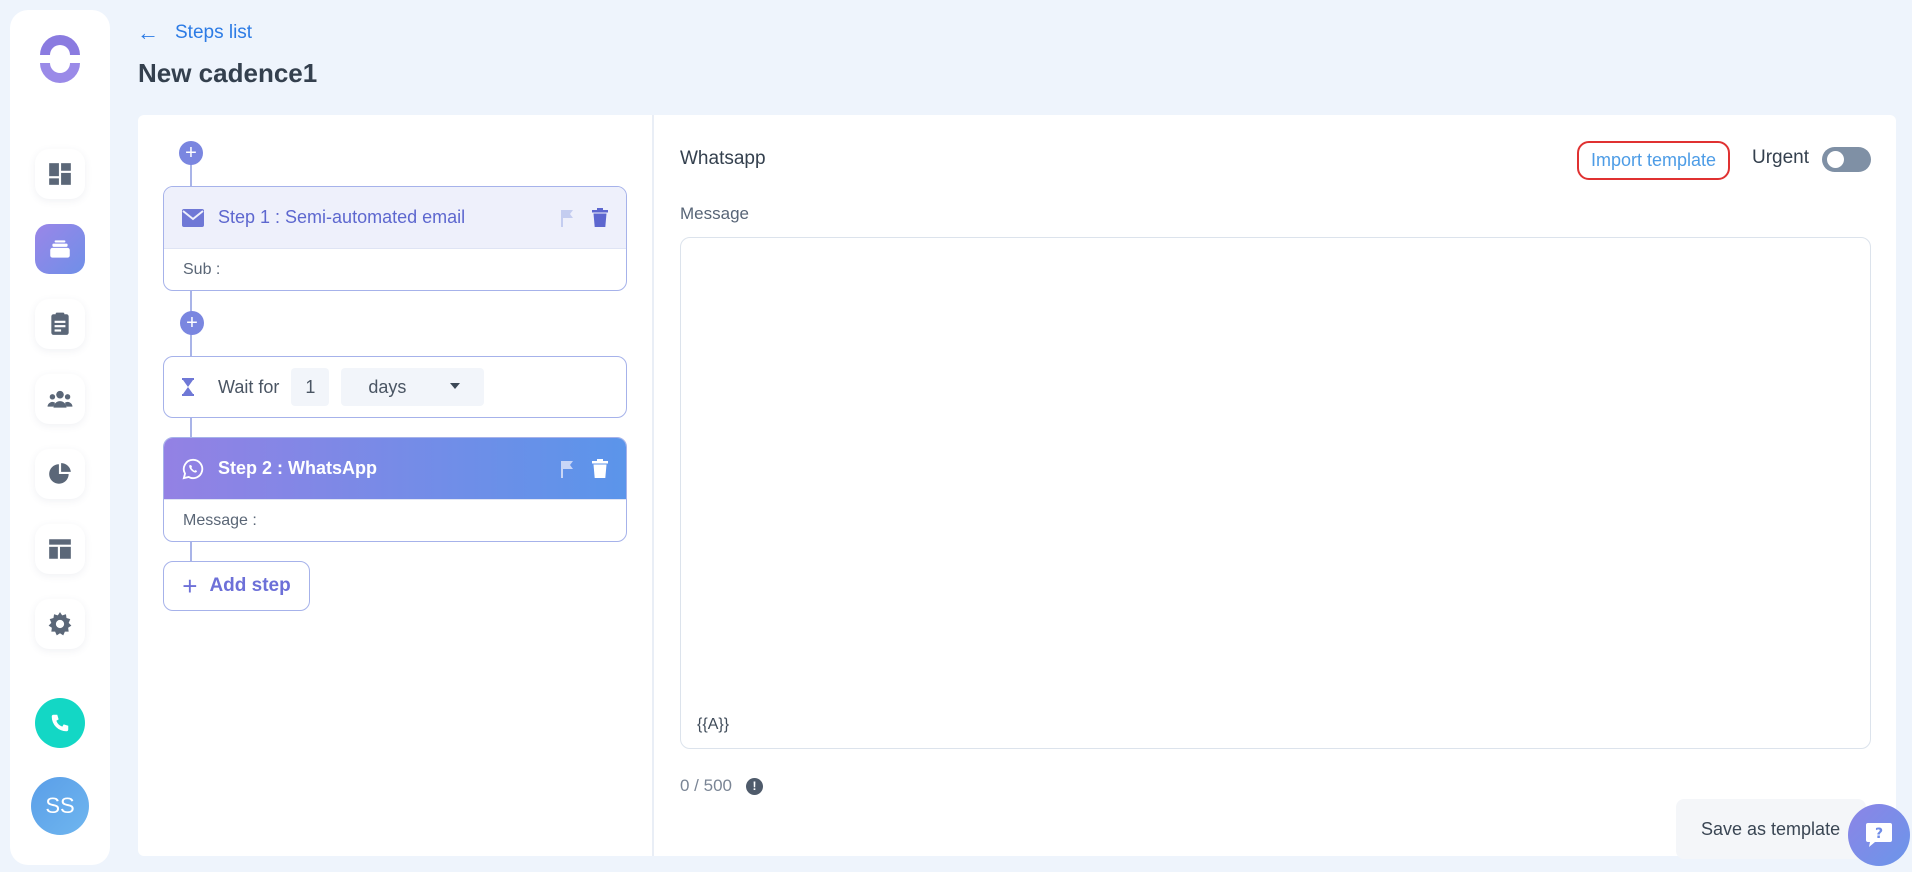  I want to click on wait-unit-select: days, so click(413, 387).